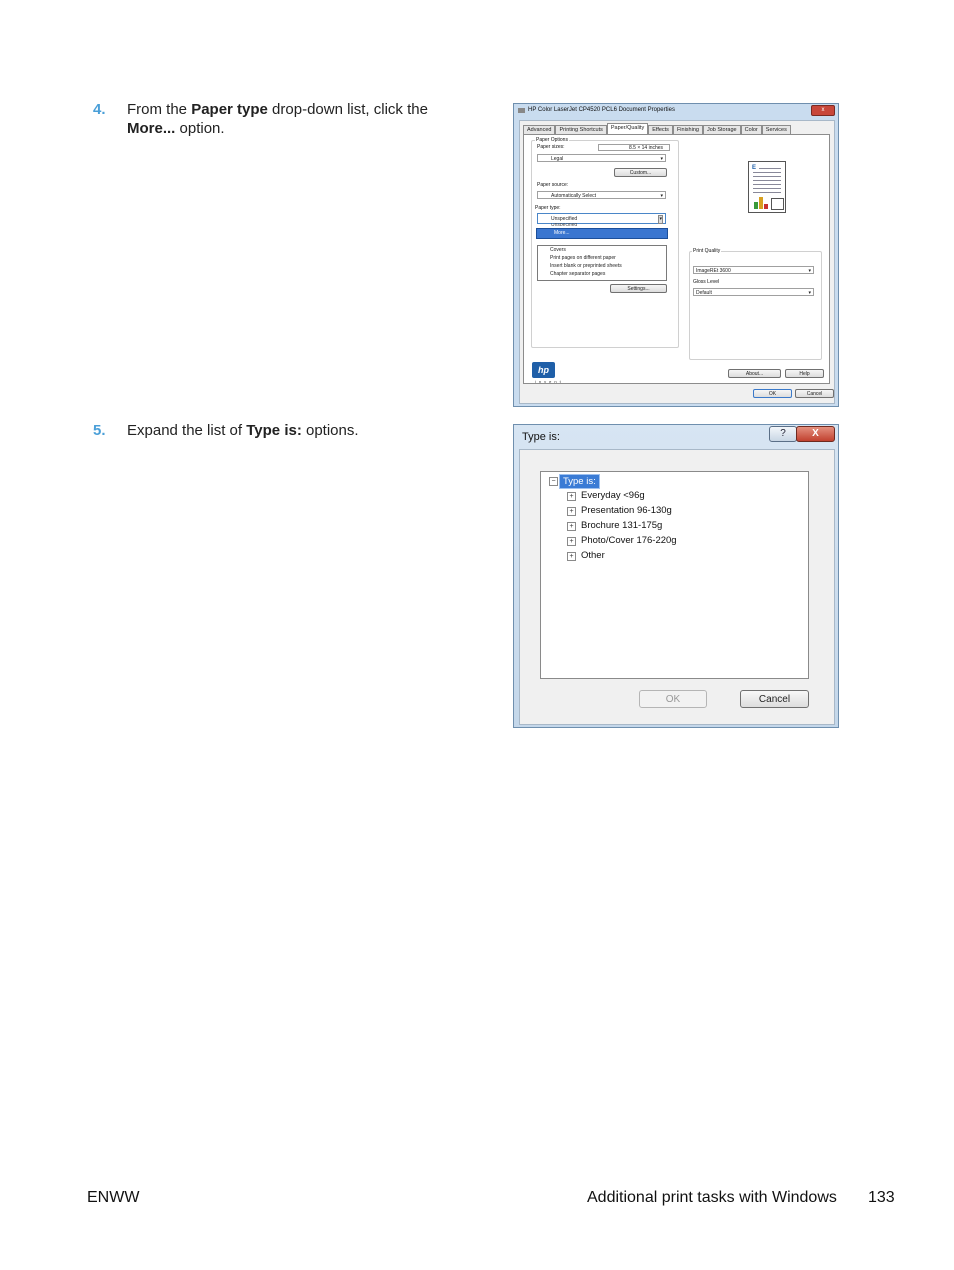 This screenshot has height=1270, width=954. Describe the element at coordinates (113, 1197) in the screenshot. I see `footer-left-label: ENWW` at that location.